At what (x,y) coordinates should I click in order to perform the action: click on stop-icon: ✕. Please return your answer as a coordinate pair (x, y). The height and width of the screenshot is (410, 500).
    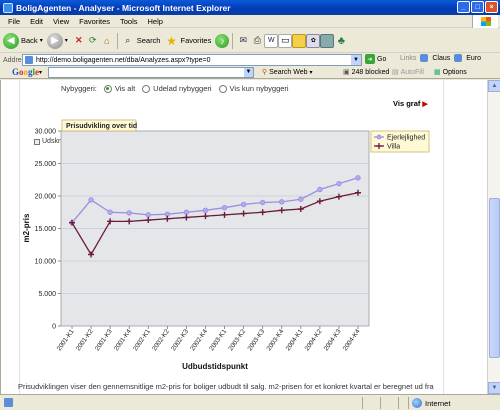
    Looking at the image, I should click on (79, 41).